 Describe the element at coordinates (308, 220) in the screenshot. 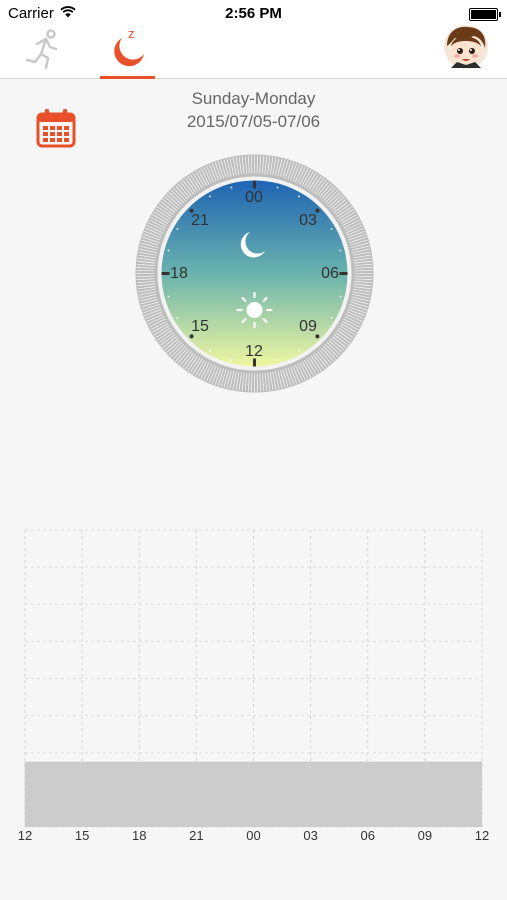

I see `dial-hour-03: 03` at that location.